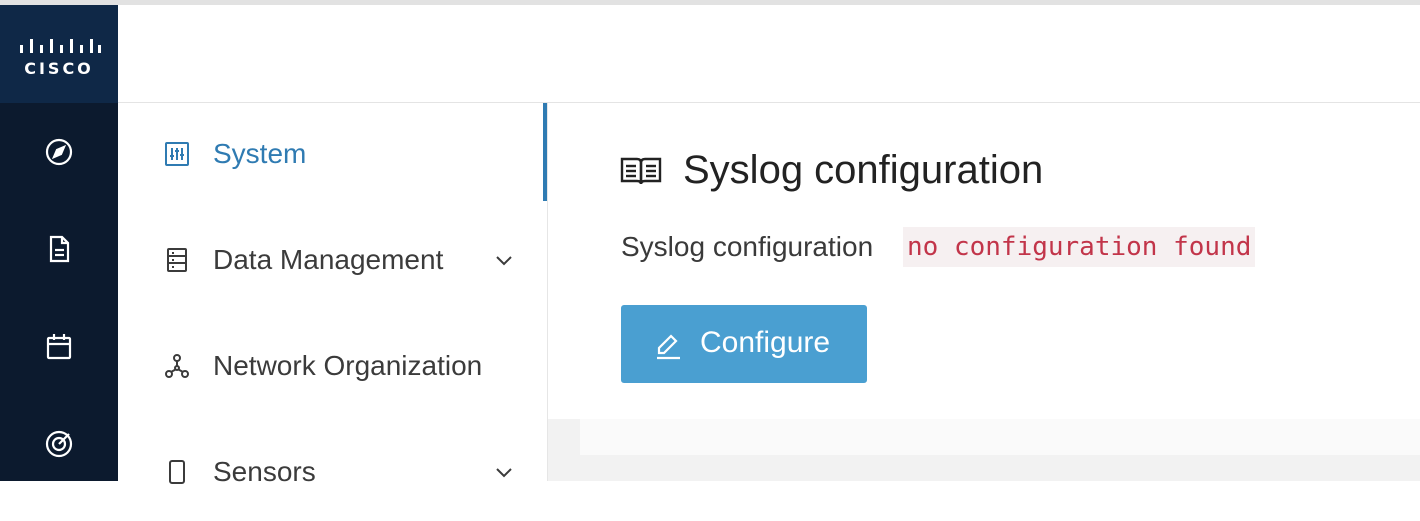 The width and height of the screenshot is (1420, 521). I want to click on network-icon, so click(177, 366).